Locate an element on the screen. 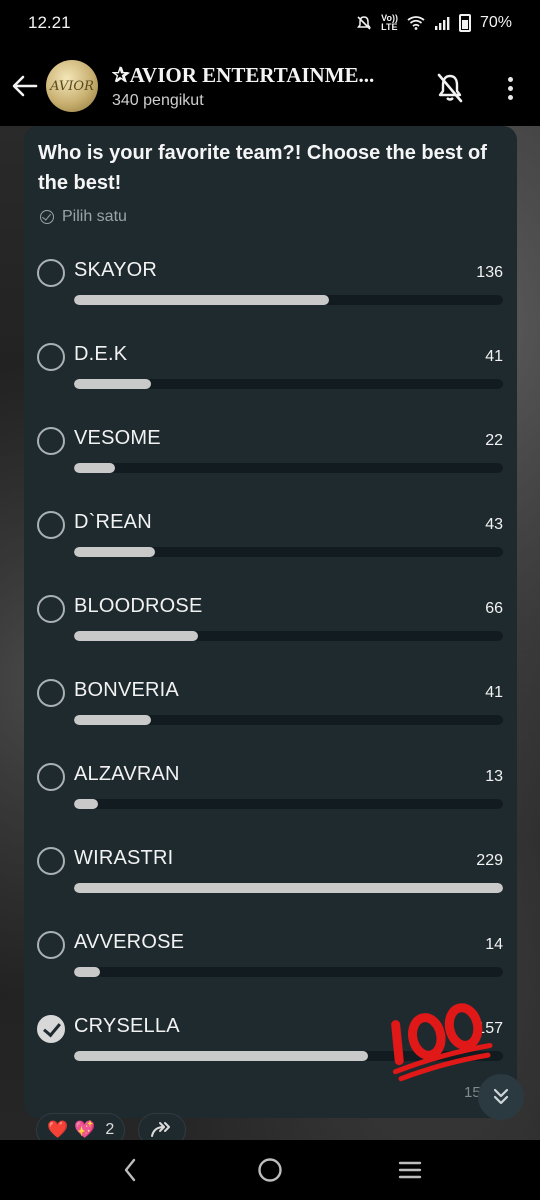 The width and height of the screenshot is (540, 1200). mute-notifications-button is located at coordinates (450, 88).